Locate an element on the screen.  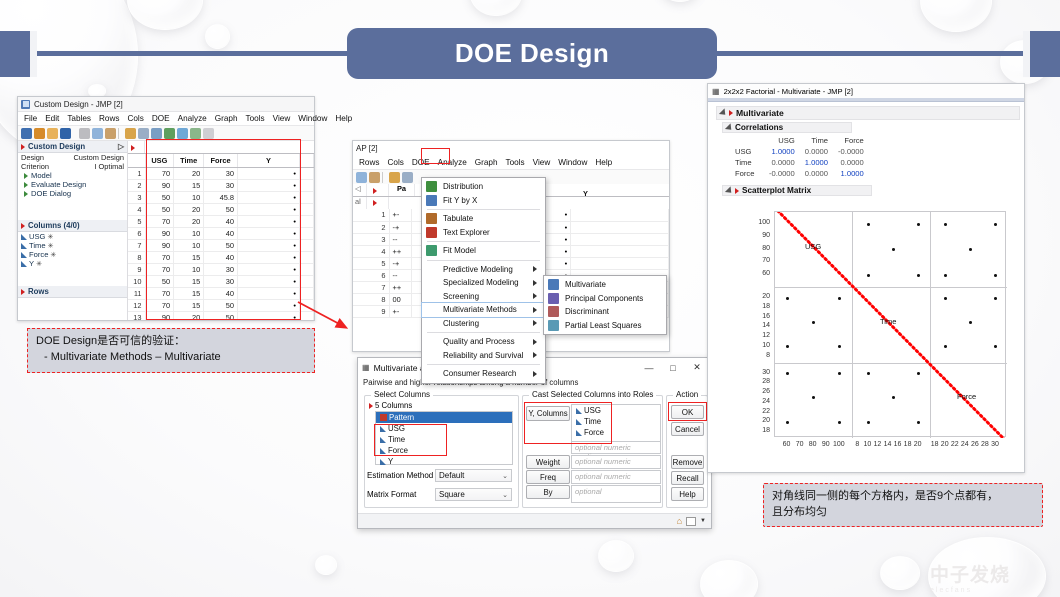
row-number: 2 is located at coordinates (137, 185).